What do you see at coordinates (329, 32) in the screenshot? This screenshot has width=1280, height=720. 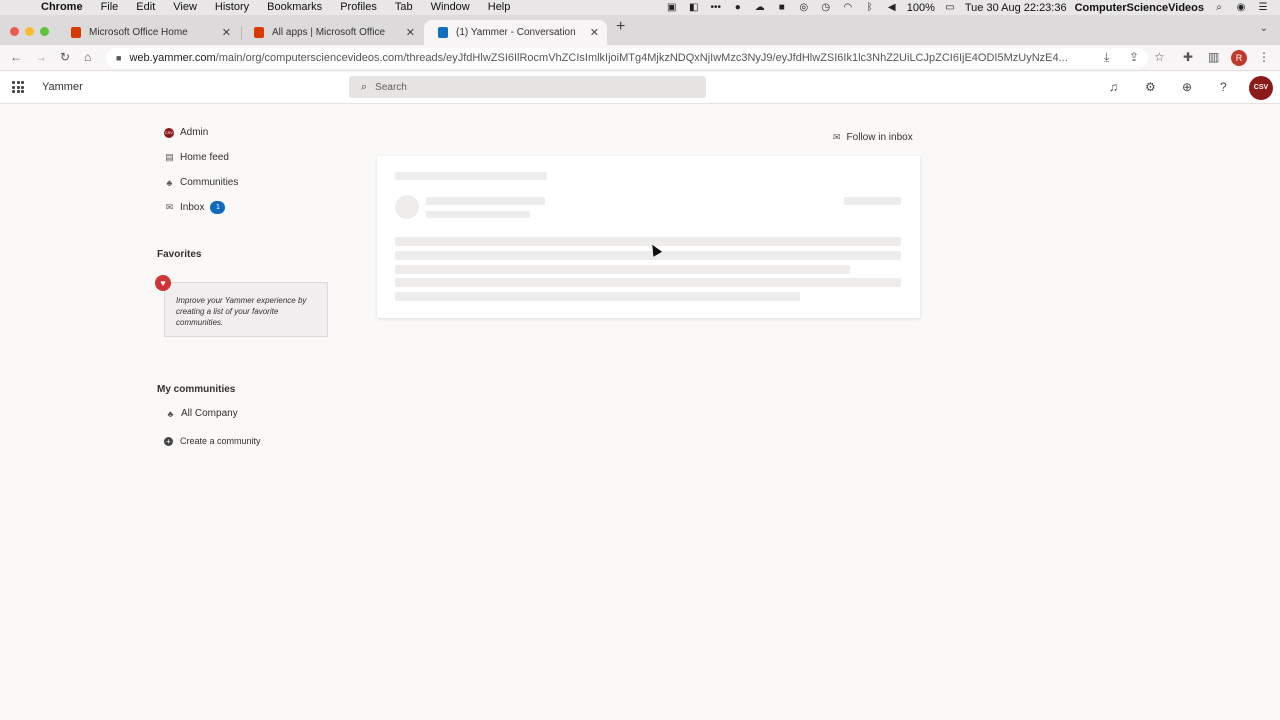 I see `tab-title: All apps | Microsoft Office` at bounding box center [329, 32].